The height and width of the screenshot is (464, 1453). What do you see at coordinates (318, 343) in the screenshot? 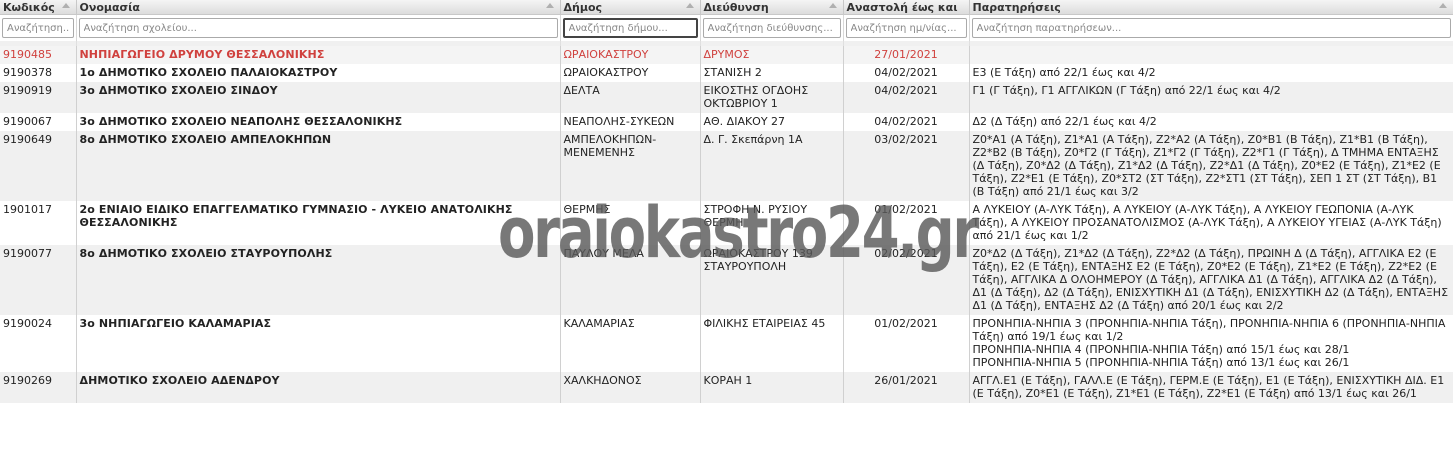
I see `school-name-cell: 3ο ΝΗΠΙΑΓΩΓΕΙΟ ΚΑΛΑΜΑΡΙΑΣ` at bounding box center [318, 343].